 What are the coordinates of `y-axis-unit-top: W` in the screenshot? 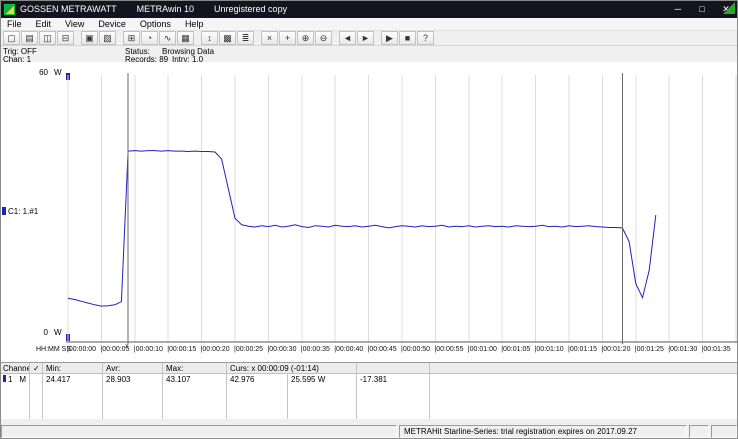 It's located at (58, 72).